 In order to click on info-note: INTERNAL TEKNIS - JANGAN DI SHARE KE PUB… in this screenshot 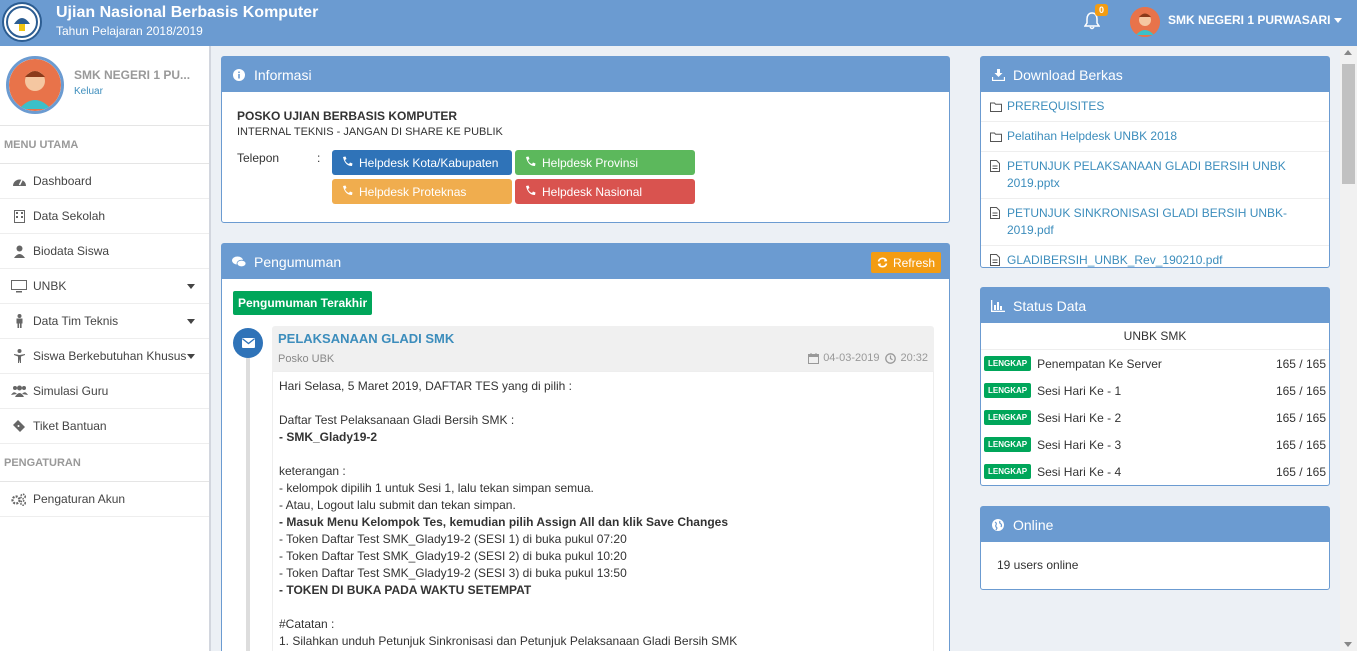, I will do `click(370, 132)`.